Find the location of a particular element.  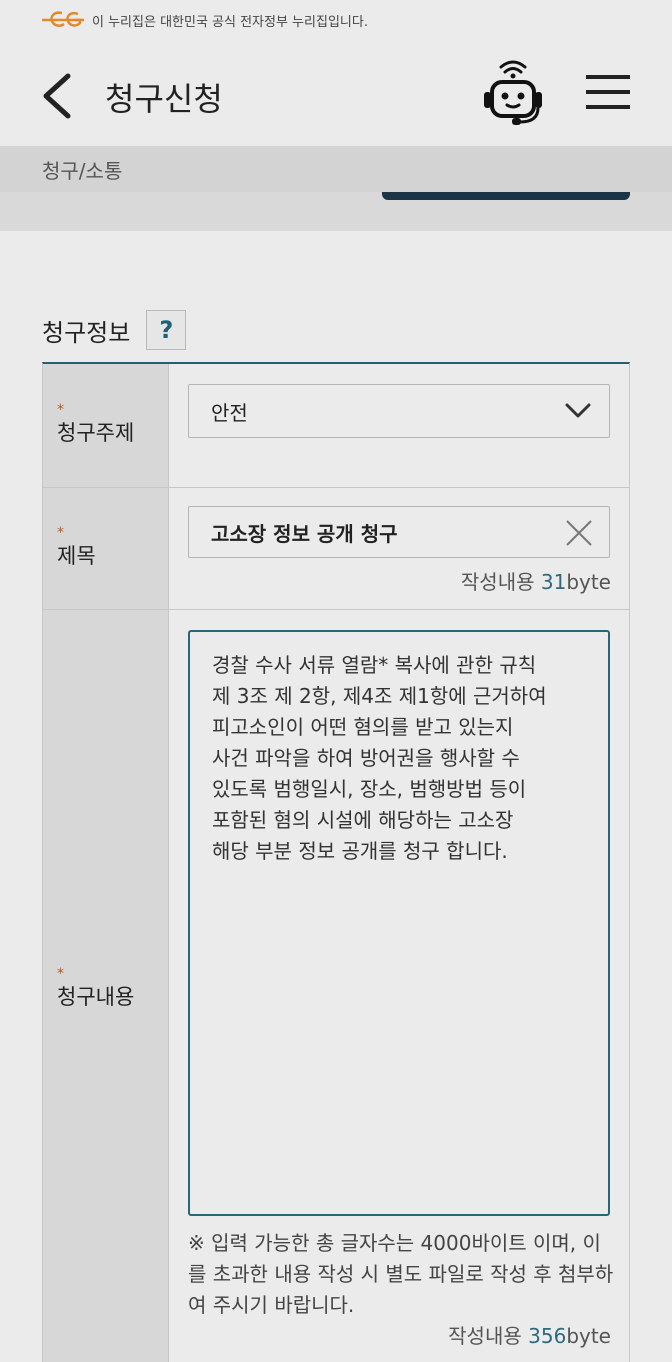

subject-byte-counter: 작성내용 31byte is located at coordinates (536, 580).